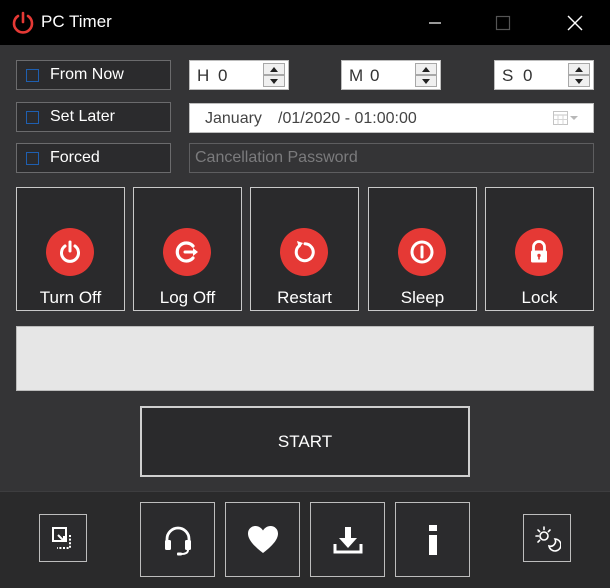 The width and height of the screenshot is (610, 588). What do you see at coordinates (539, 252) in the screenshot?
I see `lock-icon` at bounding box center [539, 252].